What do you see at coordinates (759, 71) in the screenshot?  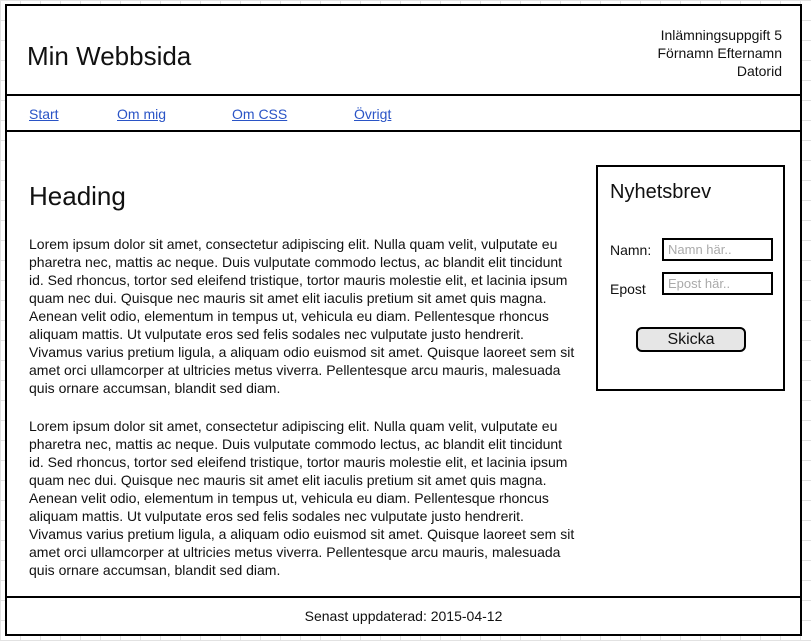 I see `computer-id-line: Datorid` at bounding box center [759, 71].